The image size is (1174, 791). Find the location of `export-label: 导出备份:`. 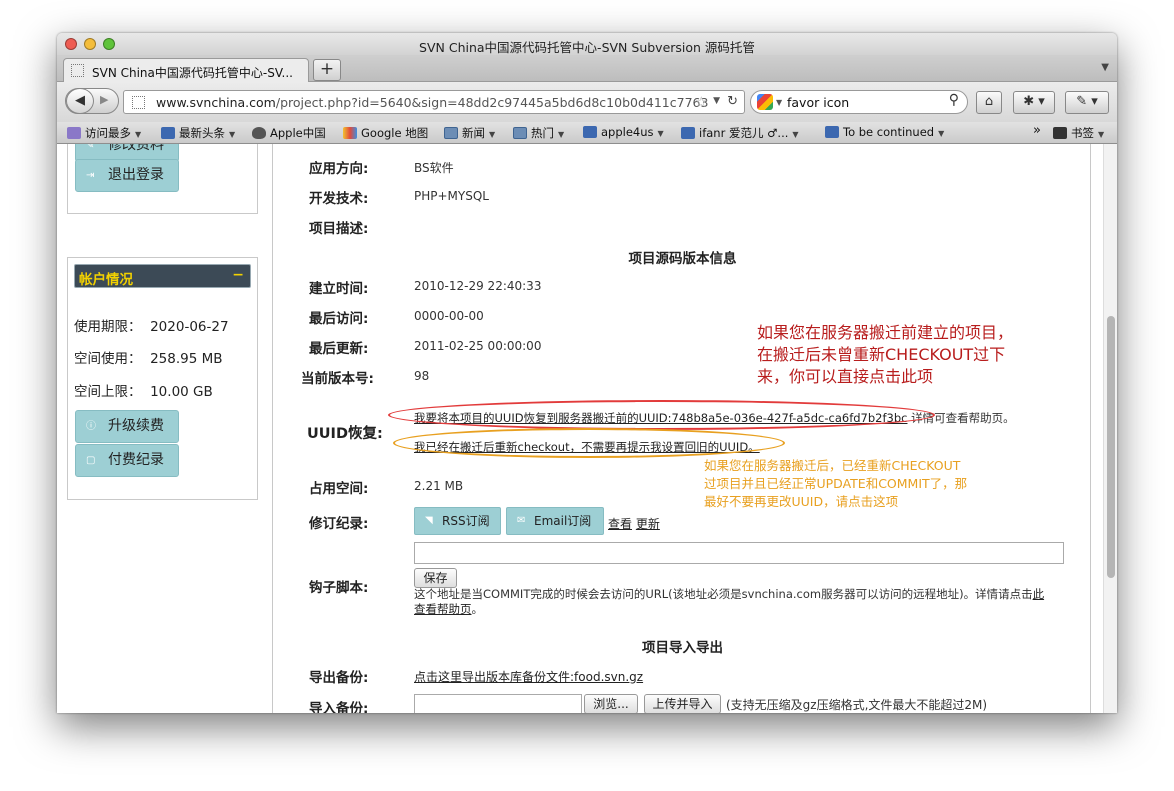

export-label: 导出备份: is located at coordinates (339, 678).